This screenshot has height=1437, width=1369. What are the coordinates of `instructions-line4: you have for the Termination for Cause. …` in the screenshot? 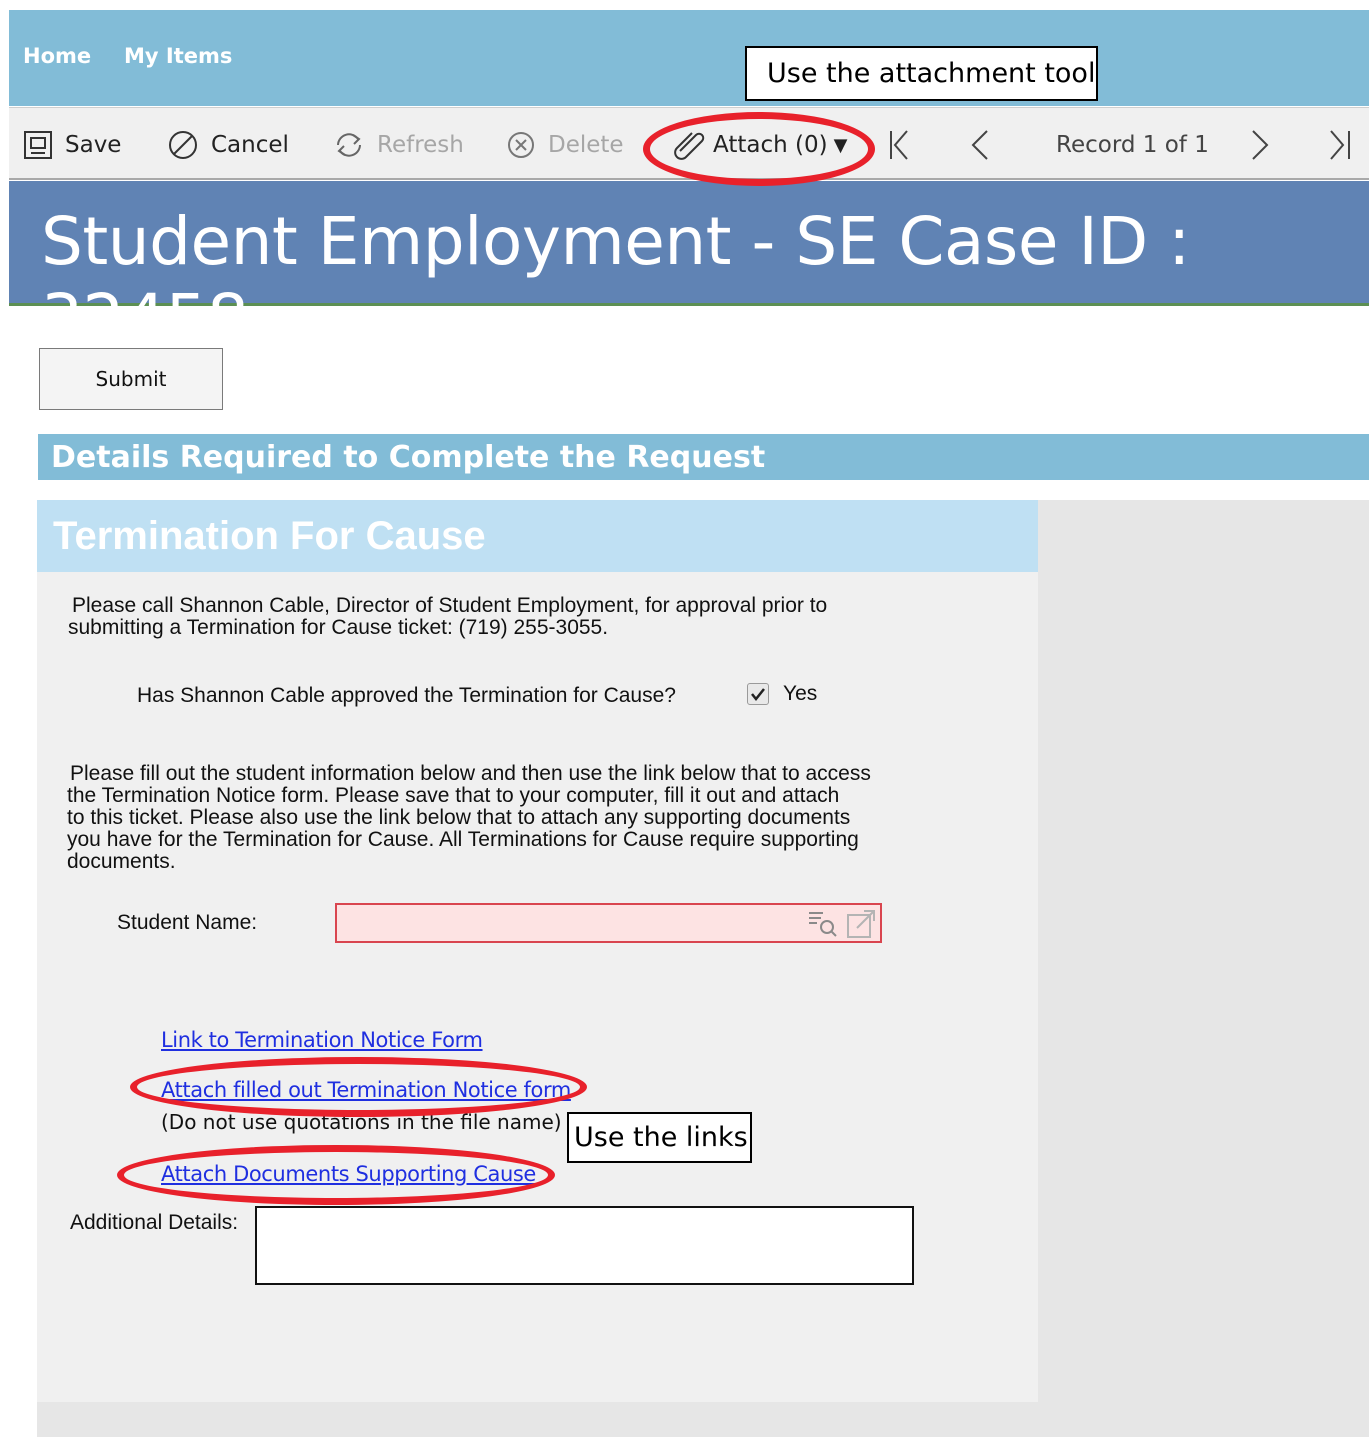 It's located at (463, 839).